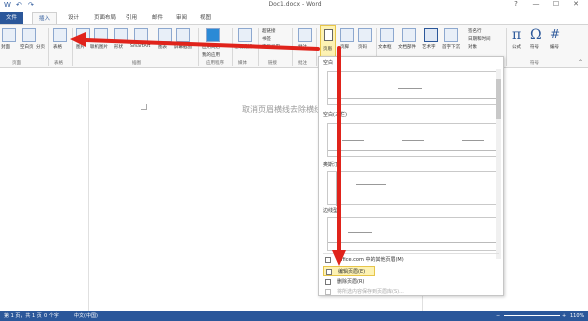 The image size is (588, 321). What do you see at coordinates (266, 39) in the screenshot?
I see `bookmark-label: 书签` at bounding box center [266, 39].